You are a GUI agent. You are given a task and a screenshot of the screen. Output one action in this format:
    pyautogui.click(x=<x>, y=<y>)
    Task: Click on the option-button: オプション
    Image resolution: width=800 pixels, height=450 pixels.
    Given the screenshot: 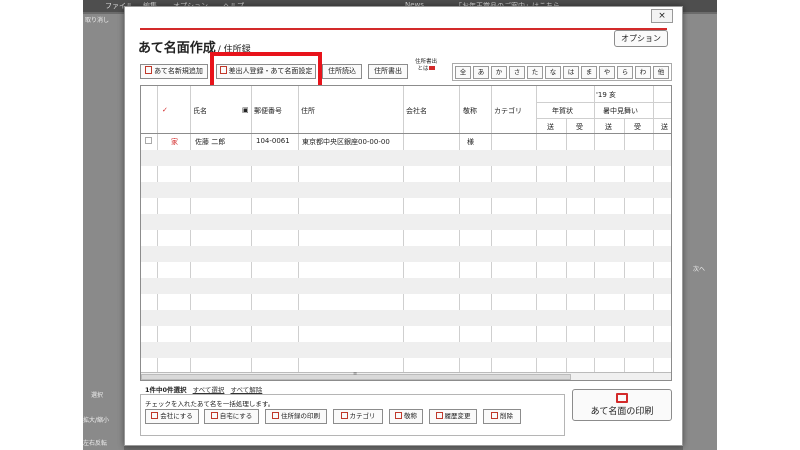 What is the action you would take?
    pyautogui.click(x=641, y=38)
    